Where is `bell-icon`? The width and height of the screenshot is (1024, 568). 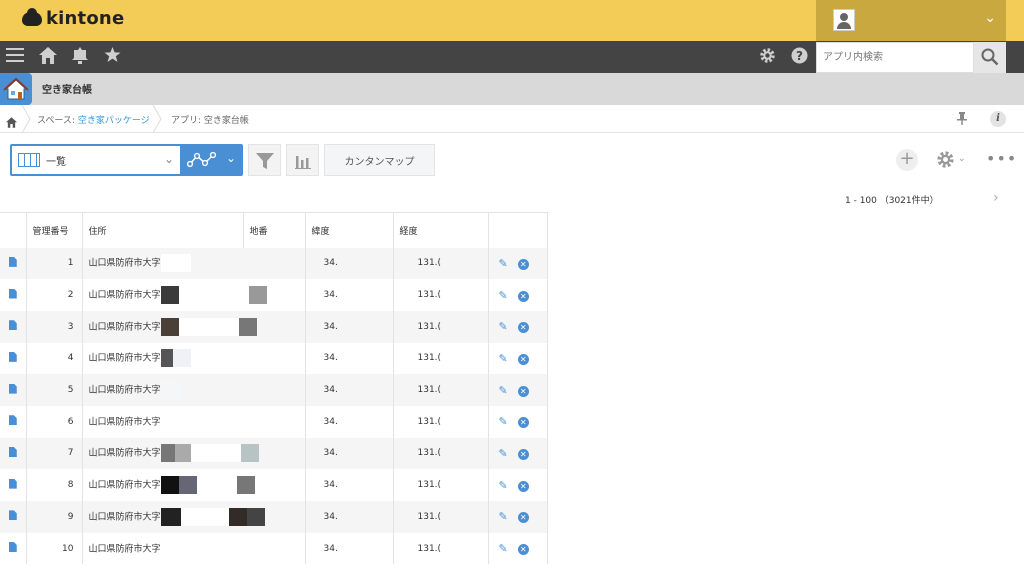
bell-icon is located at coordinates (80, 58).